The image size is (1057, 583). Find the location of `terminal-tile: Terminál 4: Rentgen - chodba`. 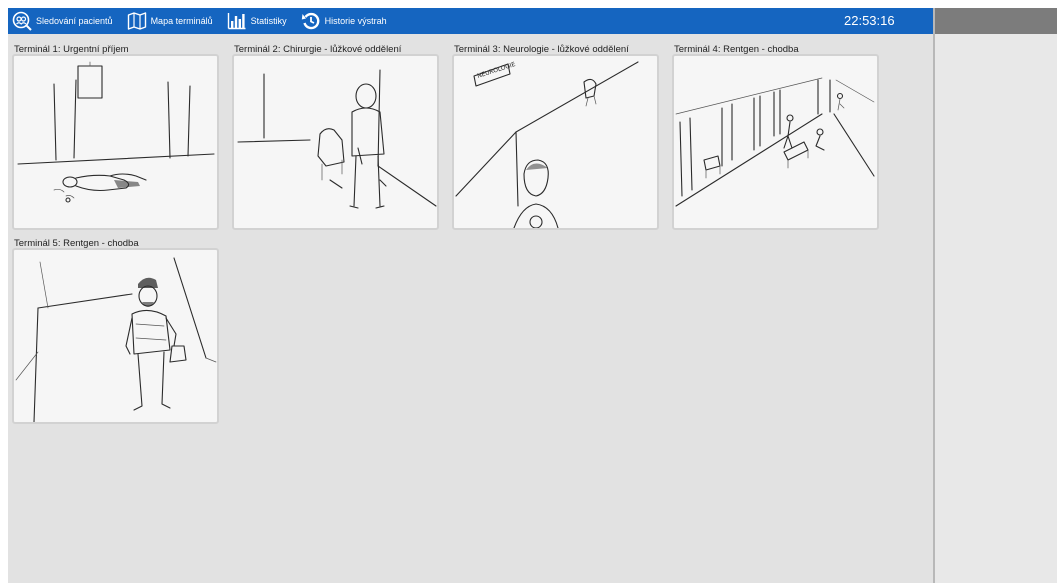

terminal-tile: Terminál 4: Rentgen - chodba is located at coordinates (775, 137).